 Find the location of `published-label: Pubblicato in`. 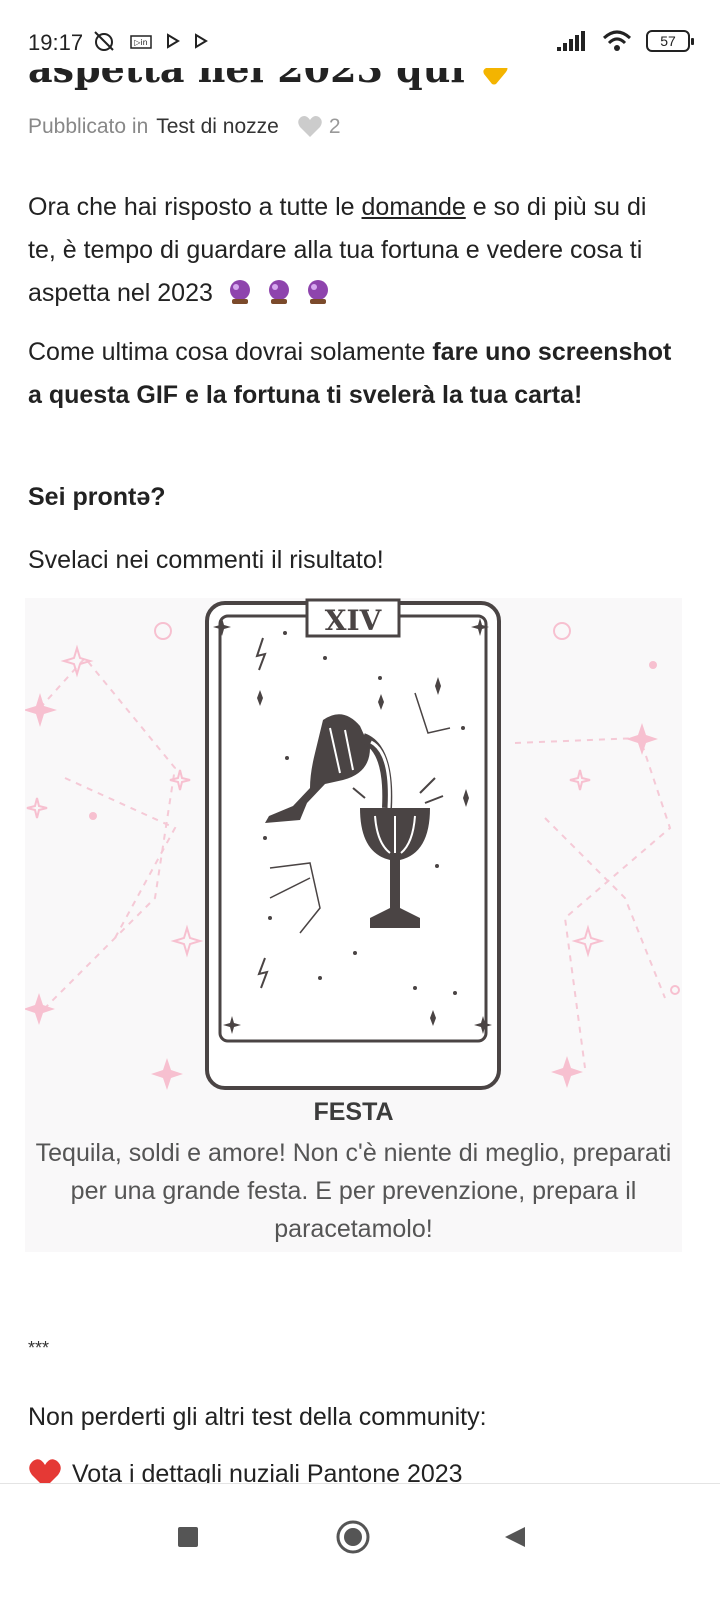

published-label: Pubblicato in is located at coordinates (88, 126).